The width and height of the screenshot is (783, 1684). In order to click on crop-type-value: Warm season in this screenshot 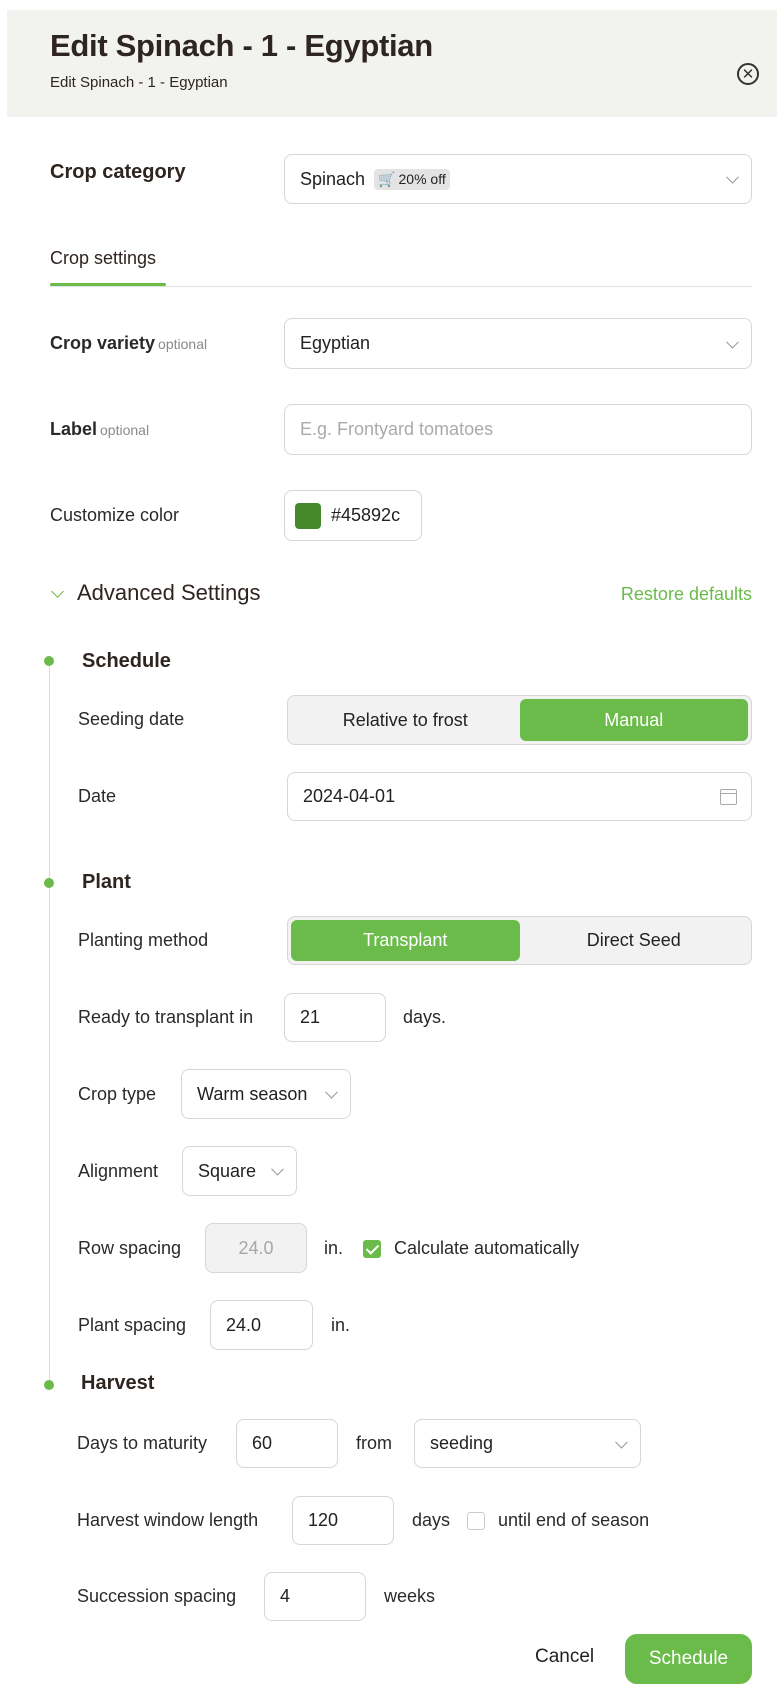, I will do `click(252, 1093)`.